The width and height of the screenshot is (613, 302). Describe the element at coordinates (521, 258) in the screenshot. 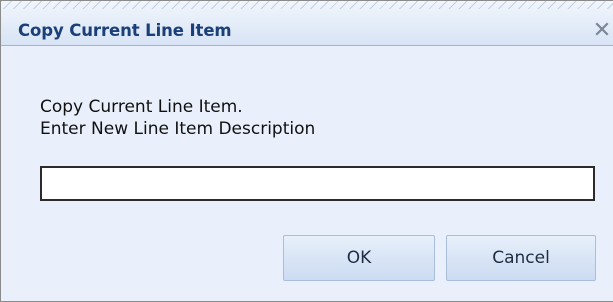

I see `cancel-button: Cancel` at that location.